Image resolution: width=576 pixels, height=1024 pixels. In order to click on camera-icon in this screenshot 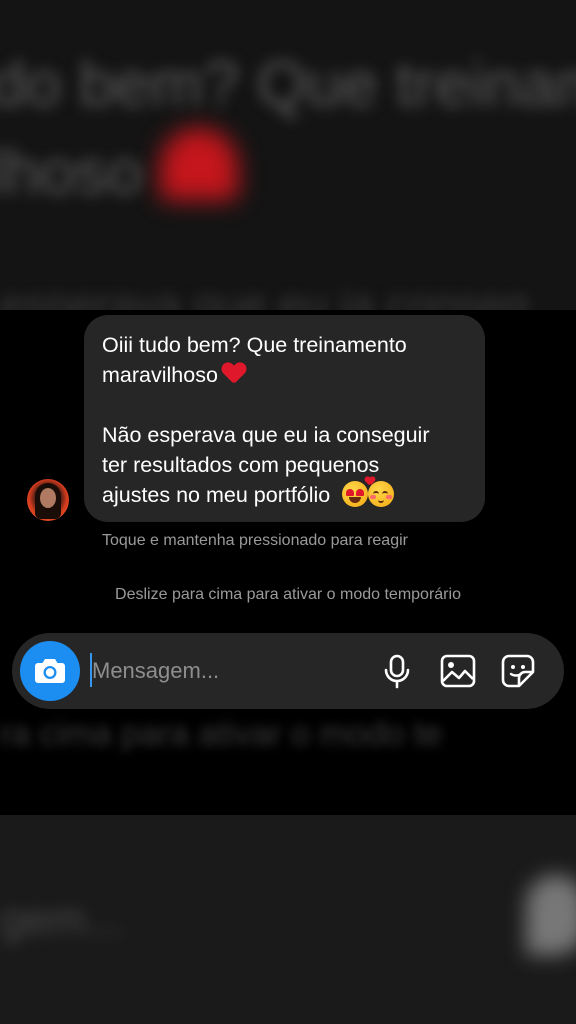, I will do `click(50, 671)`.